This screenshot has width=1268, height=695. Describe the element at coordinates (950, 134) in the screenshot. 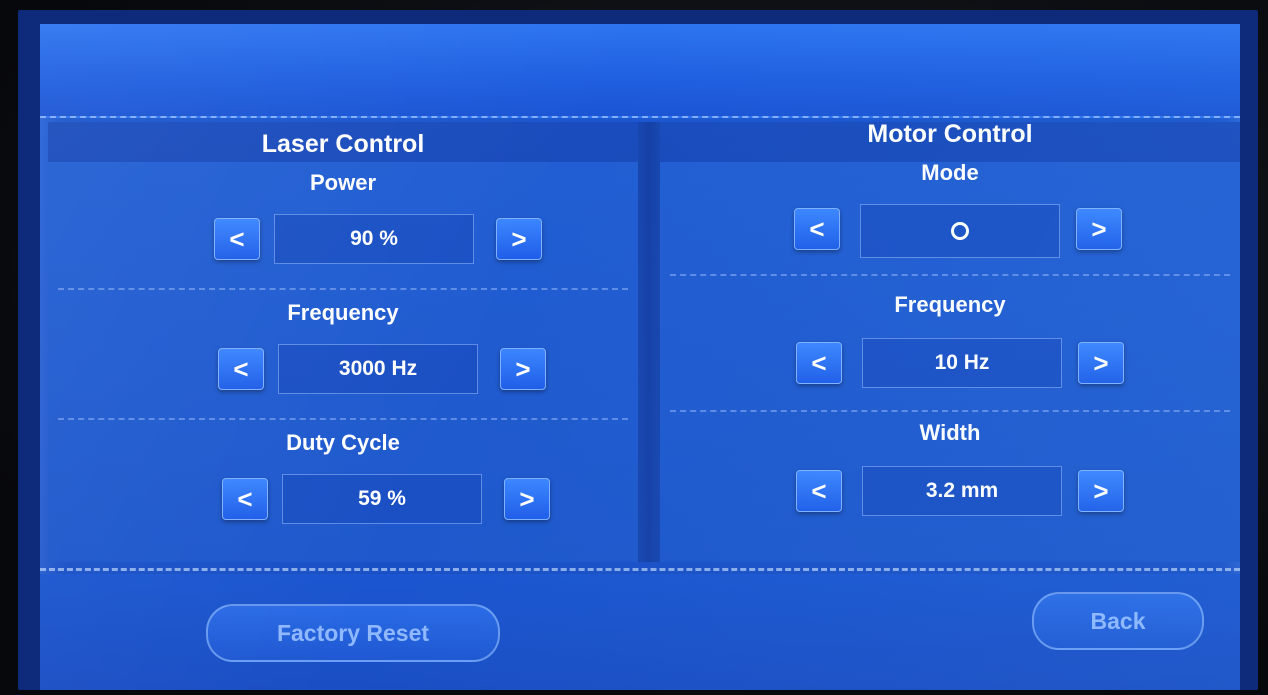

I see `motor-control-title: Motor Control` at that location.